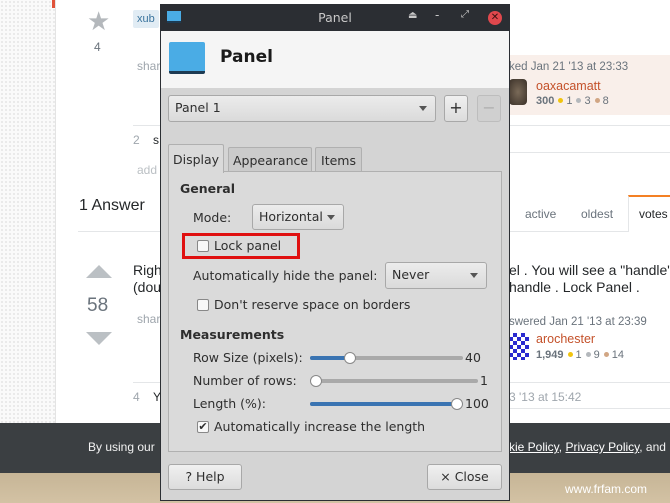 The height and width of the screenshot is (503, 670). Describe the element at coordinates (291, 216) in the screenshot. I see `mode-value: Horizontal` at that location.